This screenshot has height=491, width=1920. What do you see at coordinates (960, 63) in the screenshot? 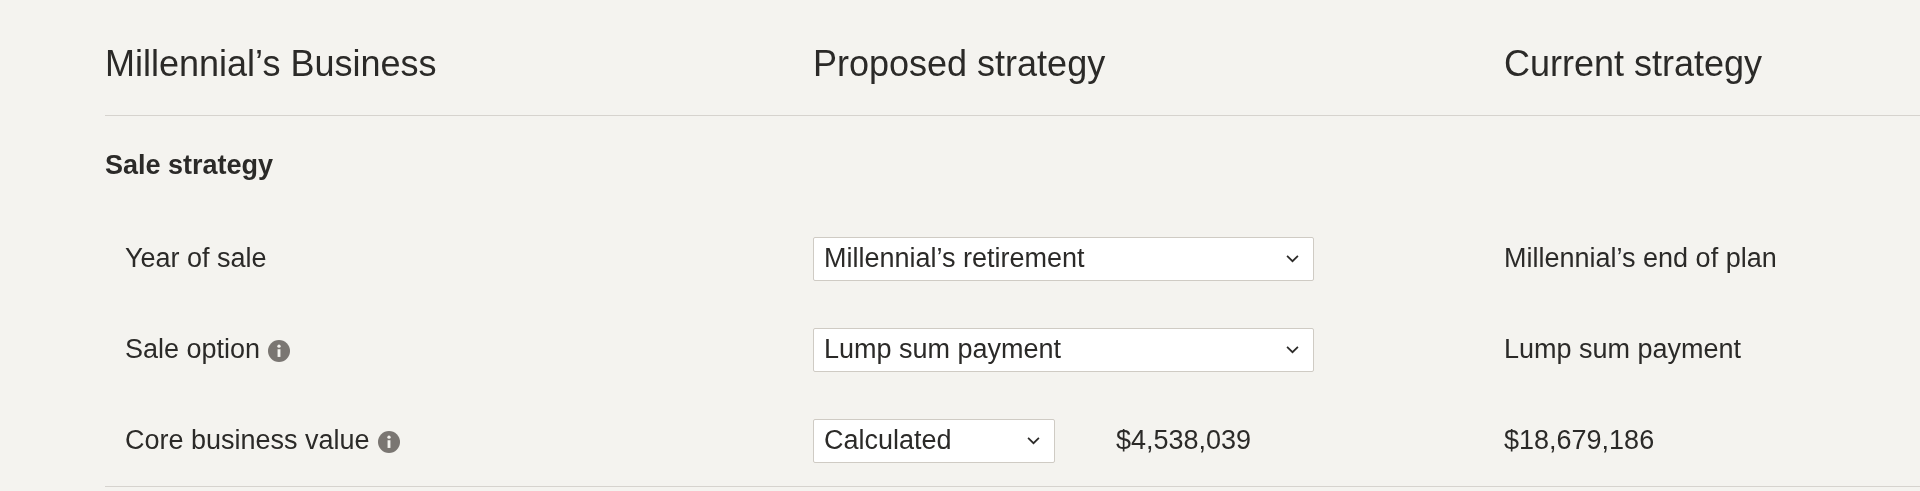
I see `column-header: Proposed strategy` at bounding box center [960, 63].